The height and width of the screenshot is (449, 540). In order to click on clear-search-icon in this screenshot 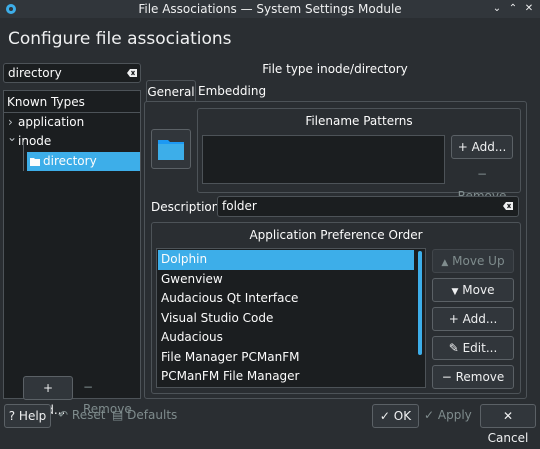, I will do `click(132, 73)`.